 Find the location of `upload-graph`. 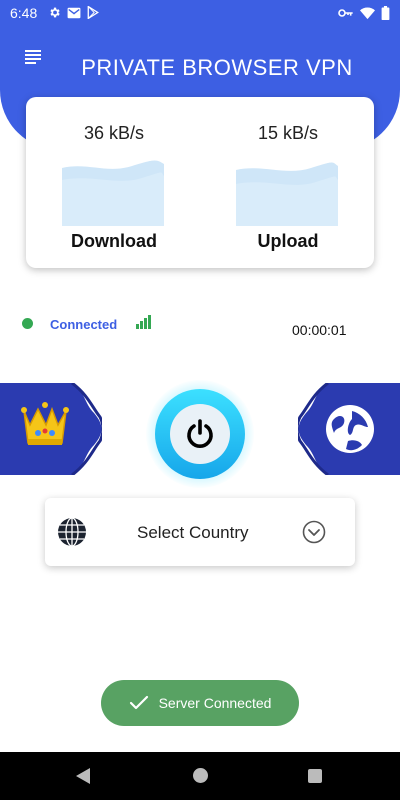

upload-graph is located at coordinates (287, 194).